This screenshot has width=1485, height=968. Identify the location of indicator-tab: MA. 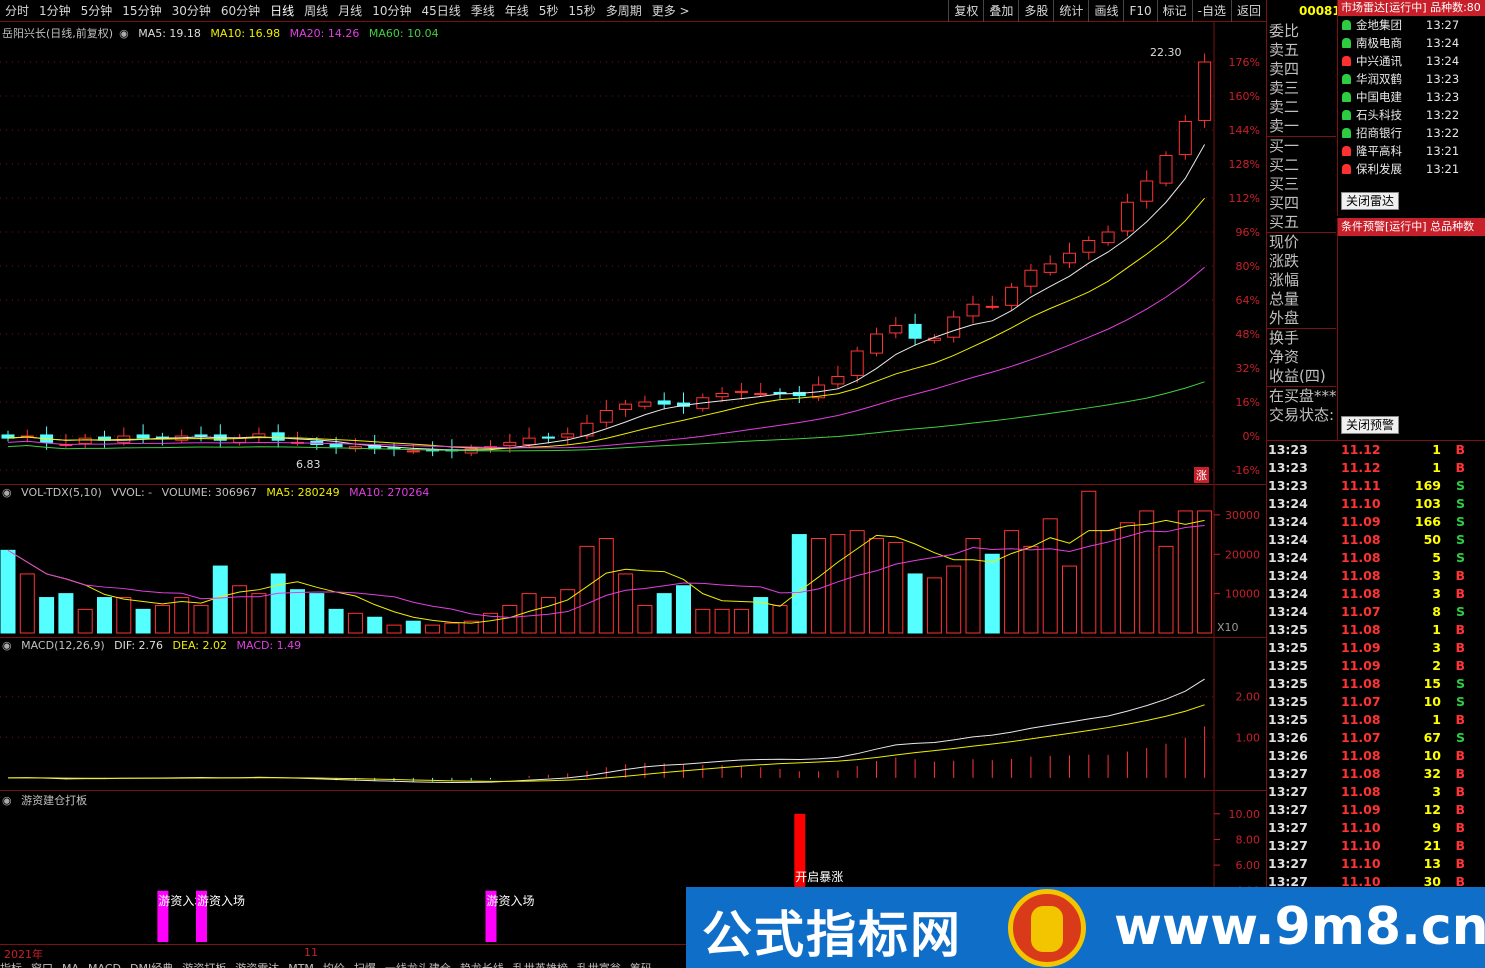
(70, 965).